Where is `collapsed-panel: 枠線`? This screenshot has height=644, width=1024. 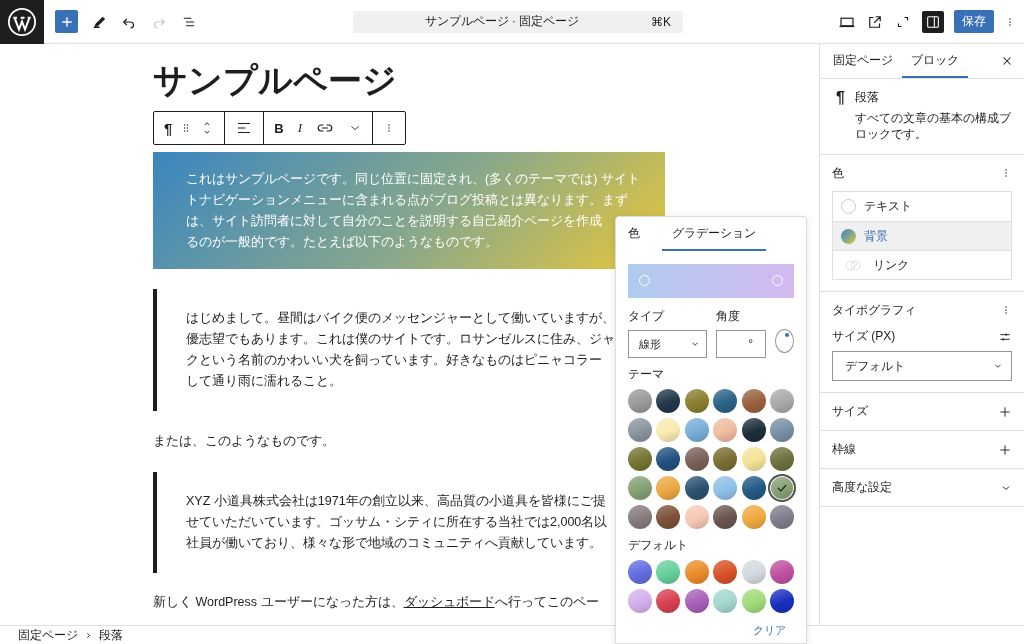
collapsed-panel: 枠線 is located at coordinates (922, 450).